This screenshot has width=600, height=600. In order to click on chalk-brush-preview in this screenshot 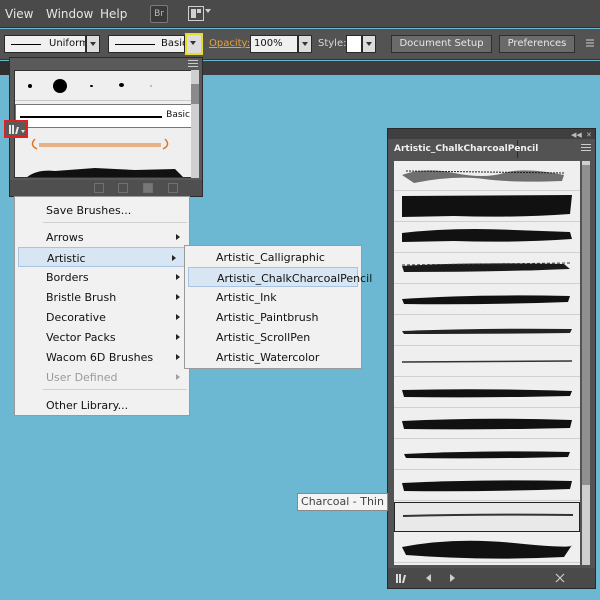, I will do `click(105, 172)`.